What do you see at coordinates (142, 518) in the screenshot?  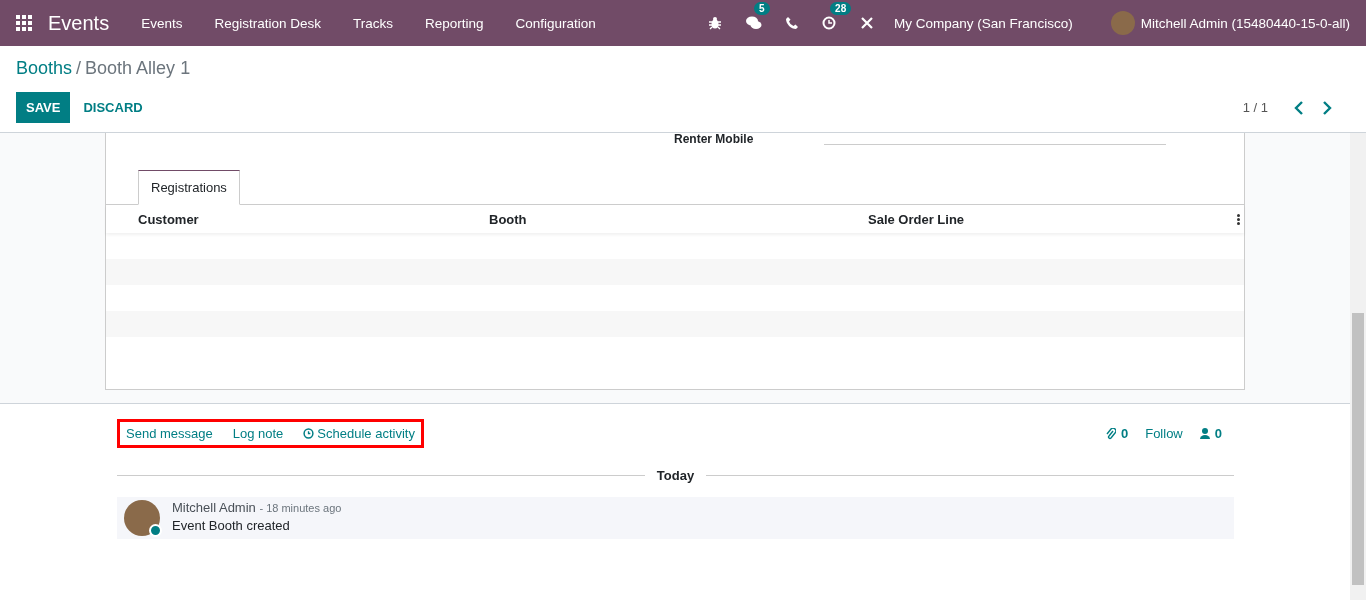 I see `author-avatar` at bounding box center [142, 518].